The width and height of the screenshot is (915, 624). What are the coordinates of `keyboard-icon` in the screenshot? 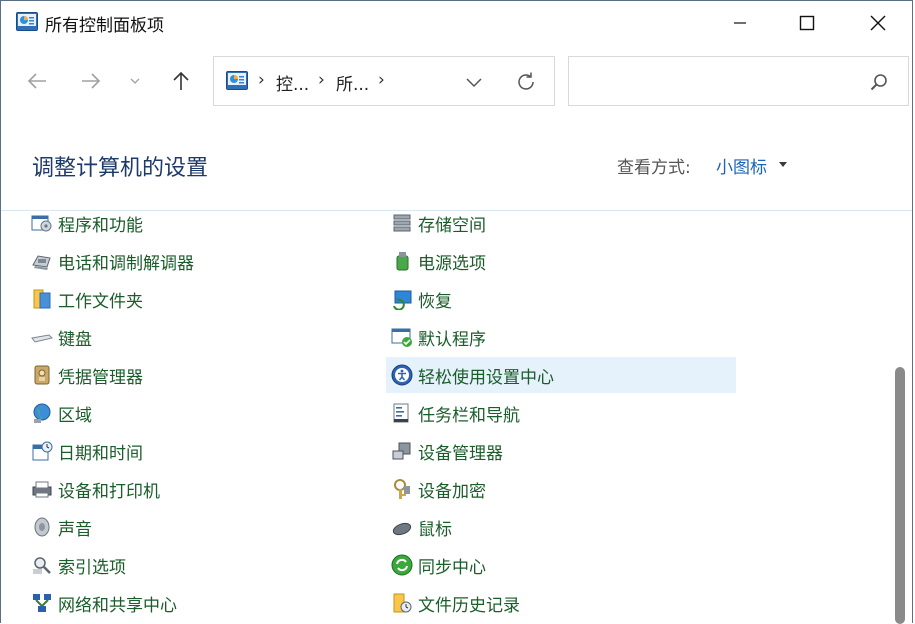 It's located at (42, 337).